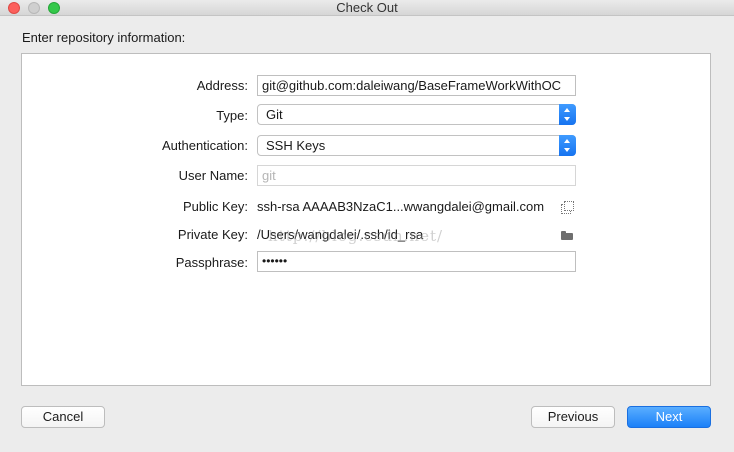 This screenshot has height=452, width=734. I want to click on title-bar: Check Out, so click(367, 8).